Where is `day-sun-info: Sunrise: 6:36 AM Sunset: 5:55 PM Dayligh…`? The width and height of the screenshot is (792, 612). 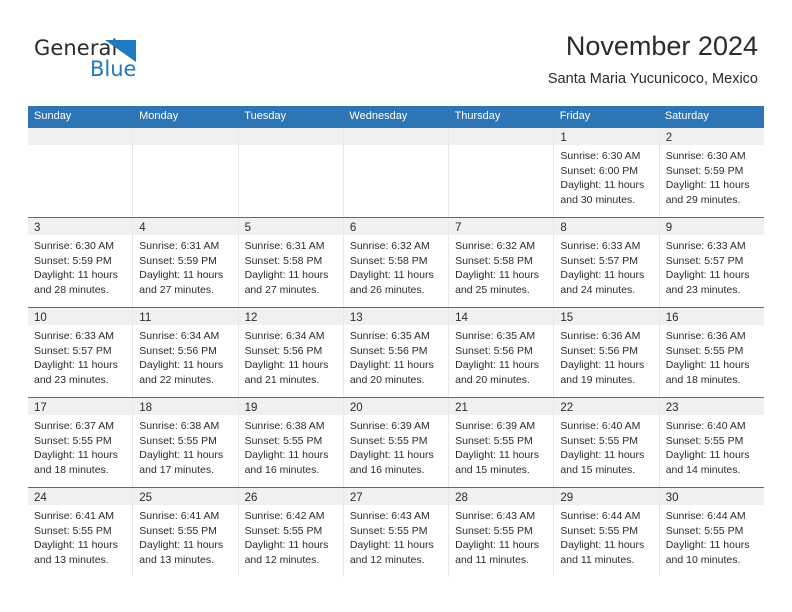
day-sun-info: Sunrise: 6:36 AM Sunset: 5:55 PM Dayligh… is located at coordinates (712, 356).